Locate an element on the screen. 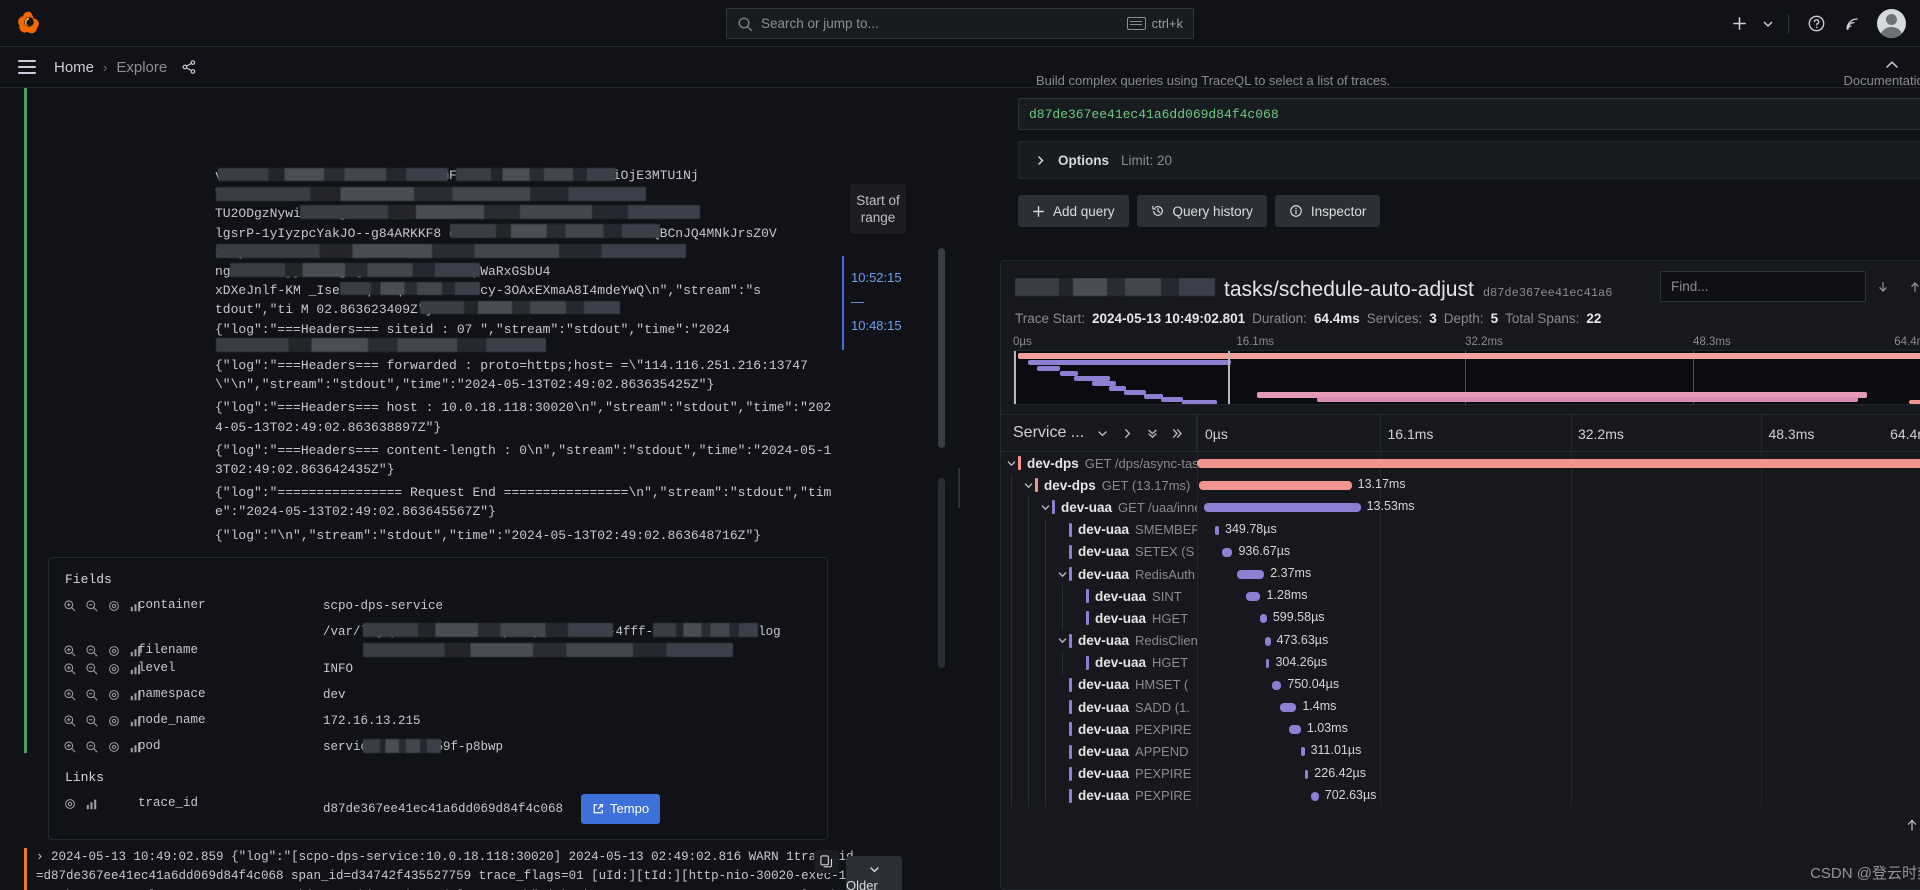 The image size is (1920, 890). span-label-cell: dev-uaa APPEND is located at coordinates (1099, 751).